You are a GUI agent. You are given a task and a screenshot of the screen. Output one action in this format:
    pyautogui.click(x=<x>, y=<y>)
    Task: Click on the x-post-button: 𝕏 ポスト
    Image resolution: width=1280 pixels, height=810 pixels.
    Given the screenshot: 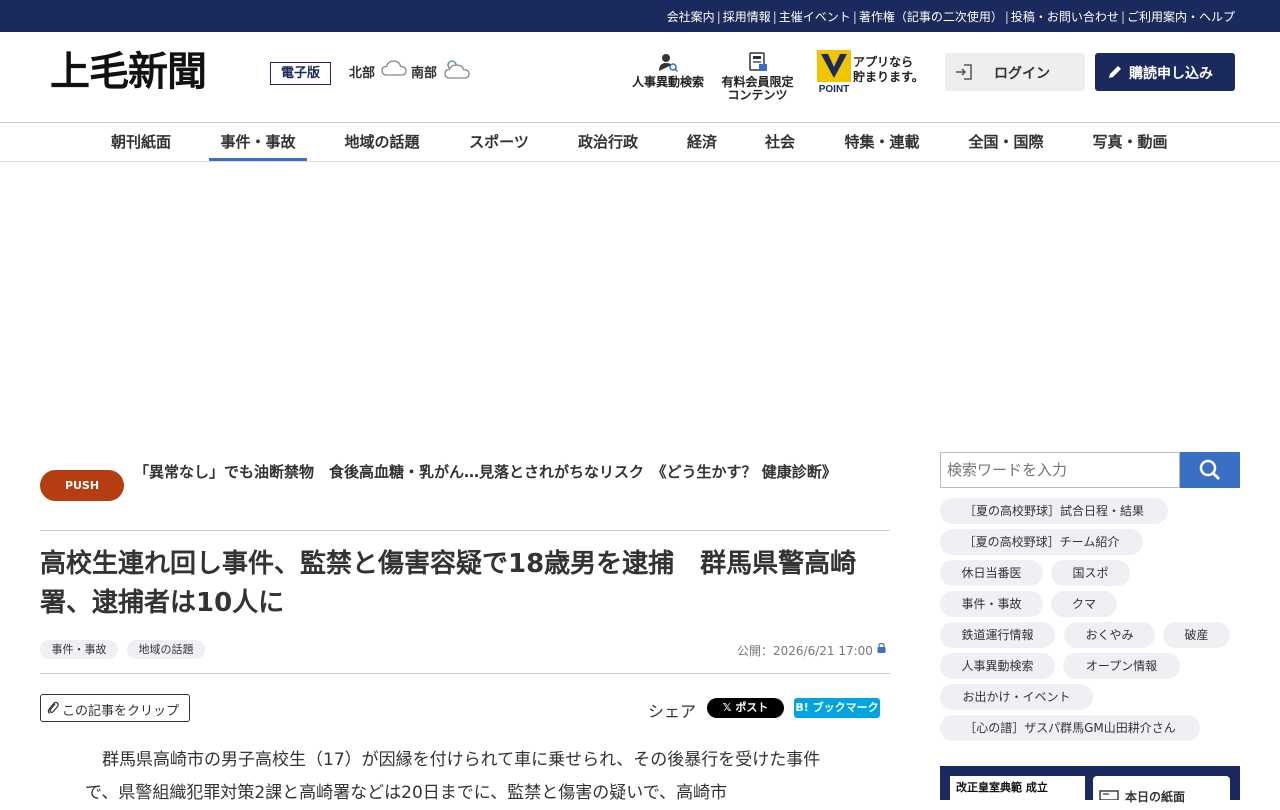 What is the action you would take?
    pyautogui.click(x=745, y=708)
    